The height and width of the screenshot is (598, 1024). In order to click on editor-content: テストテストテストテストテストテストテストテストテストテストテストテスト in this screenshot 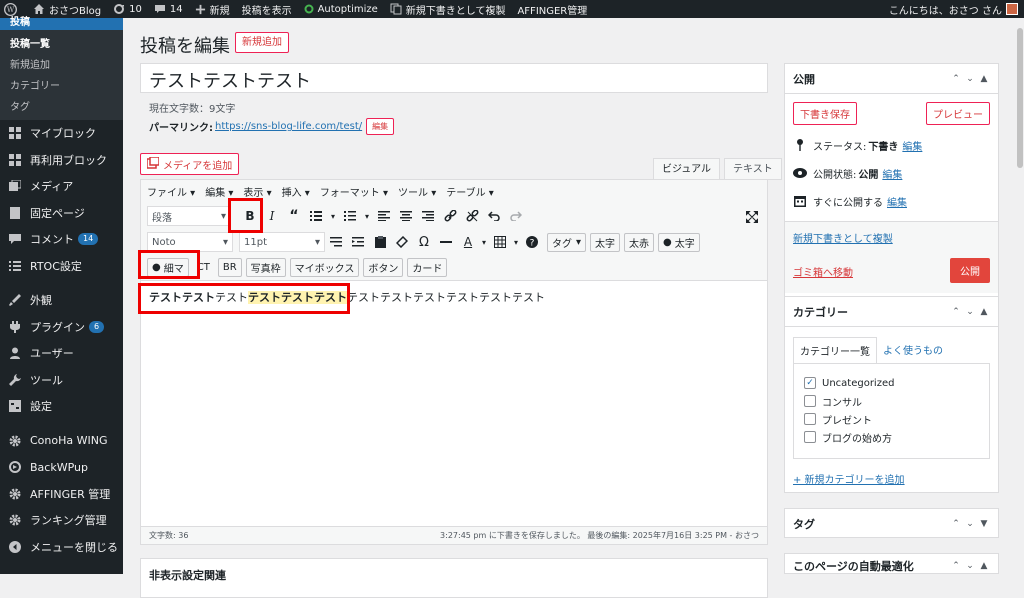, I will do `click(347, 297)`.